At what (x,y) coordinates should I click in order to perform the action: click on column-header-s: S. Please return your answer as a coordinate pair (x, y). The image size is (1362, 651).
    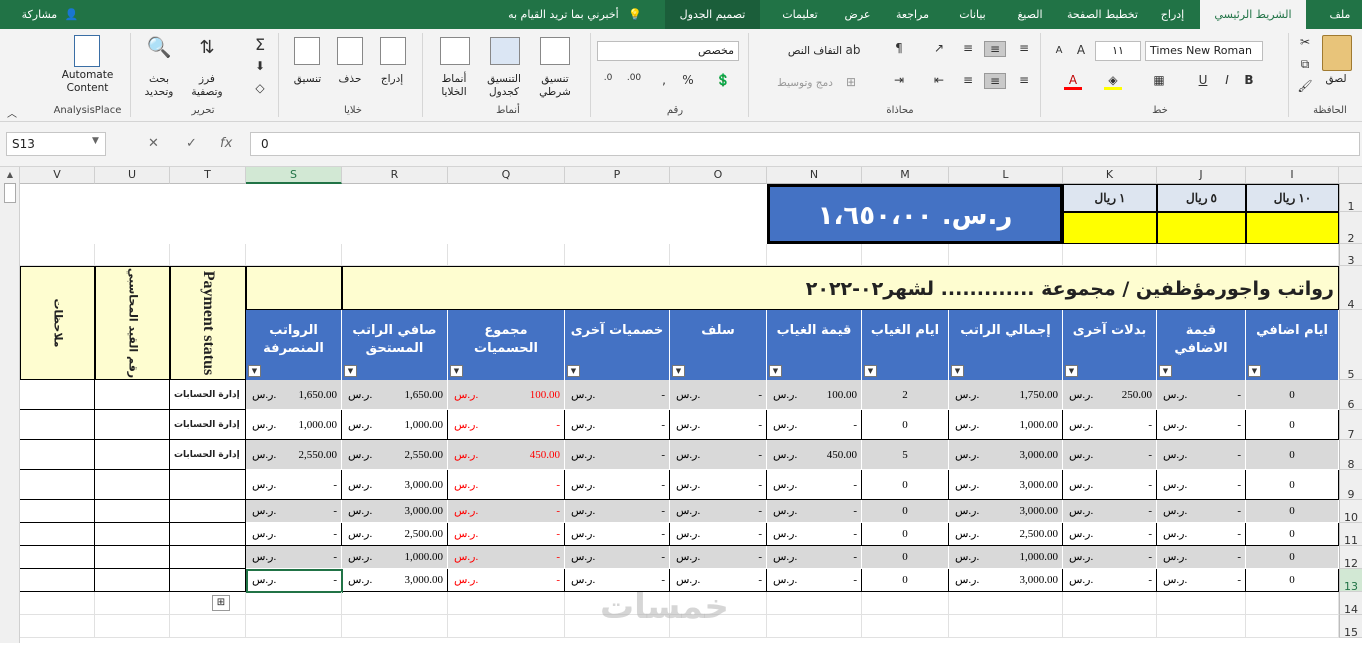
    Looking at the image, I should click on (294, 175).